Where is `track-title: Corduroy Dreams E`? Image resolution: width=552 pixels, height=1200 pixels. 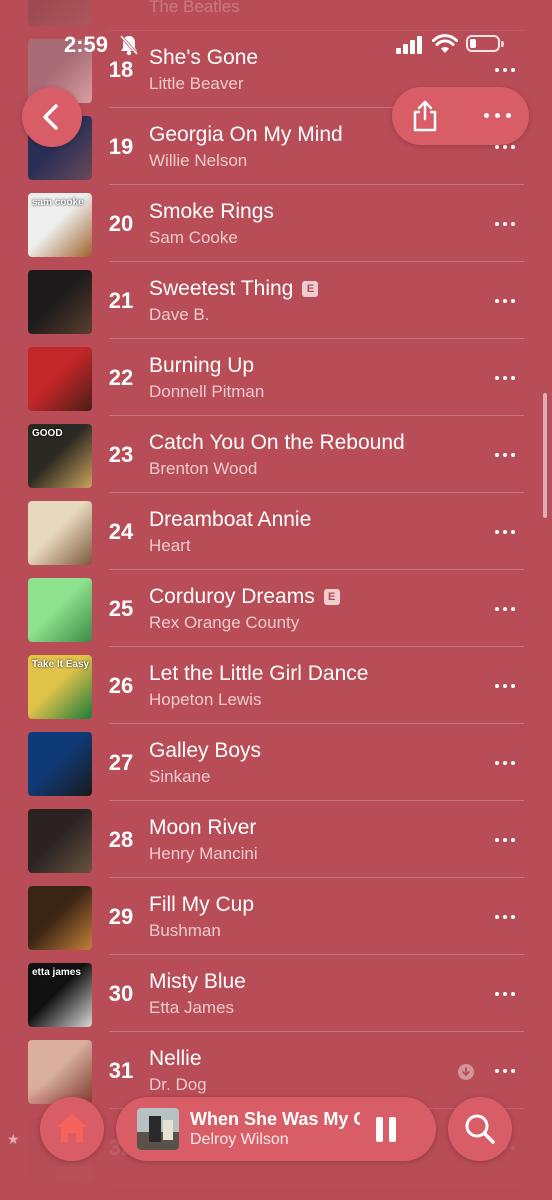 track-title: Corduroy Dreams E is located at coordinates (244, 597).